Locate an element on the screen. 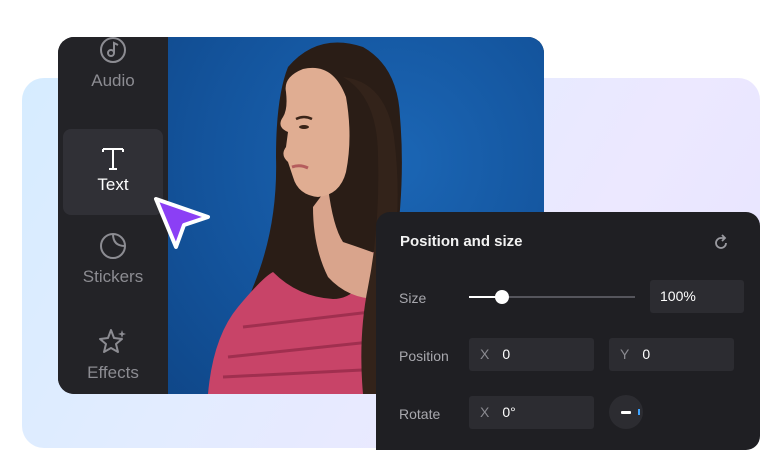 Image resolution: width=780 pixels, height=470 pixels. size-input: 100% is located at coordinates (697, 296).